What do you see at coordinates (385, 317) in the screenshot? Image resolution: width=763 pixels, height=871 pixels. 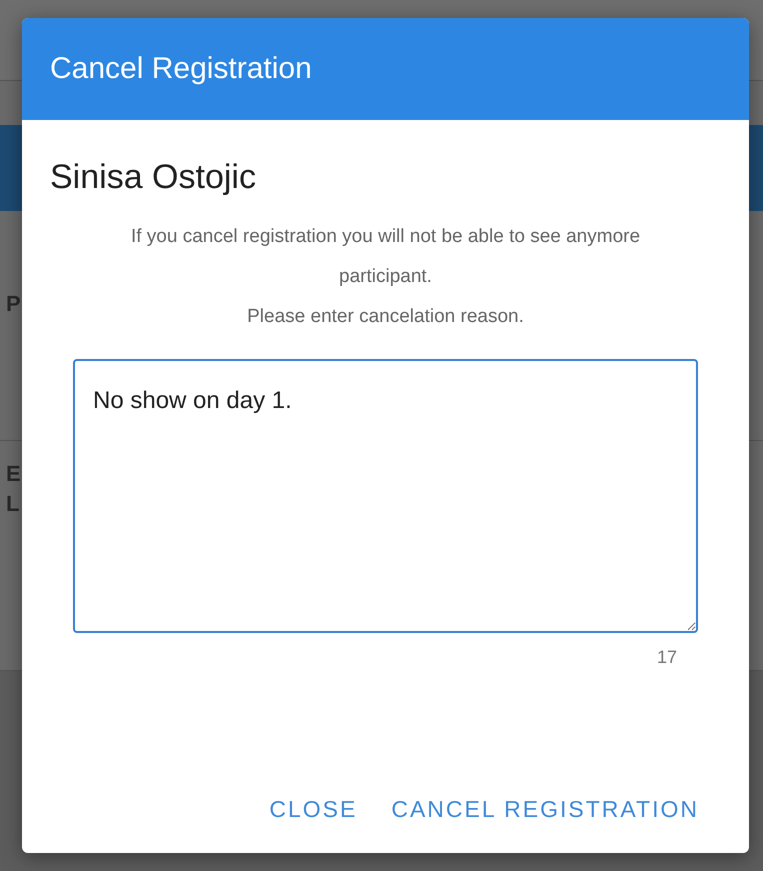 I see `message-text: Please enter cancelation reason.` at bounding box center [385, 317].